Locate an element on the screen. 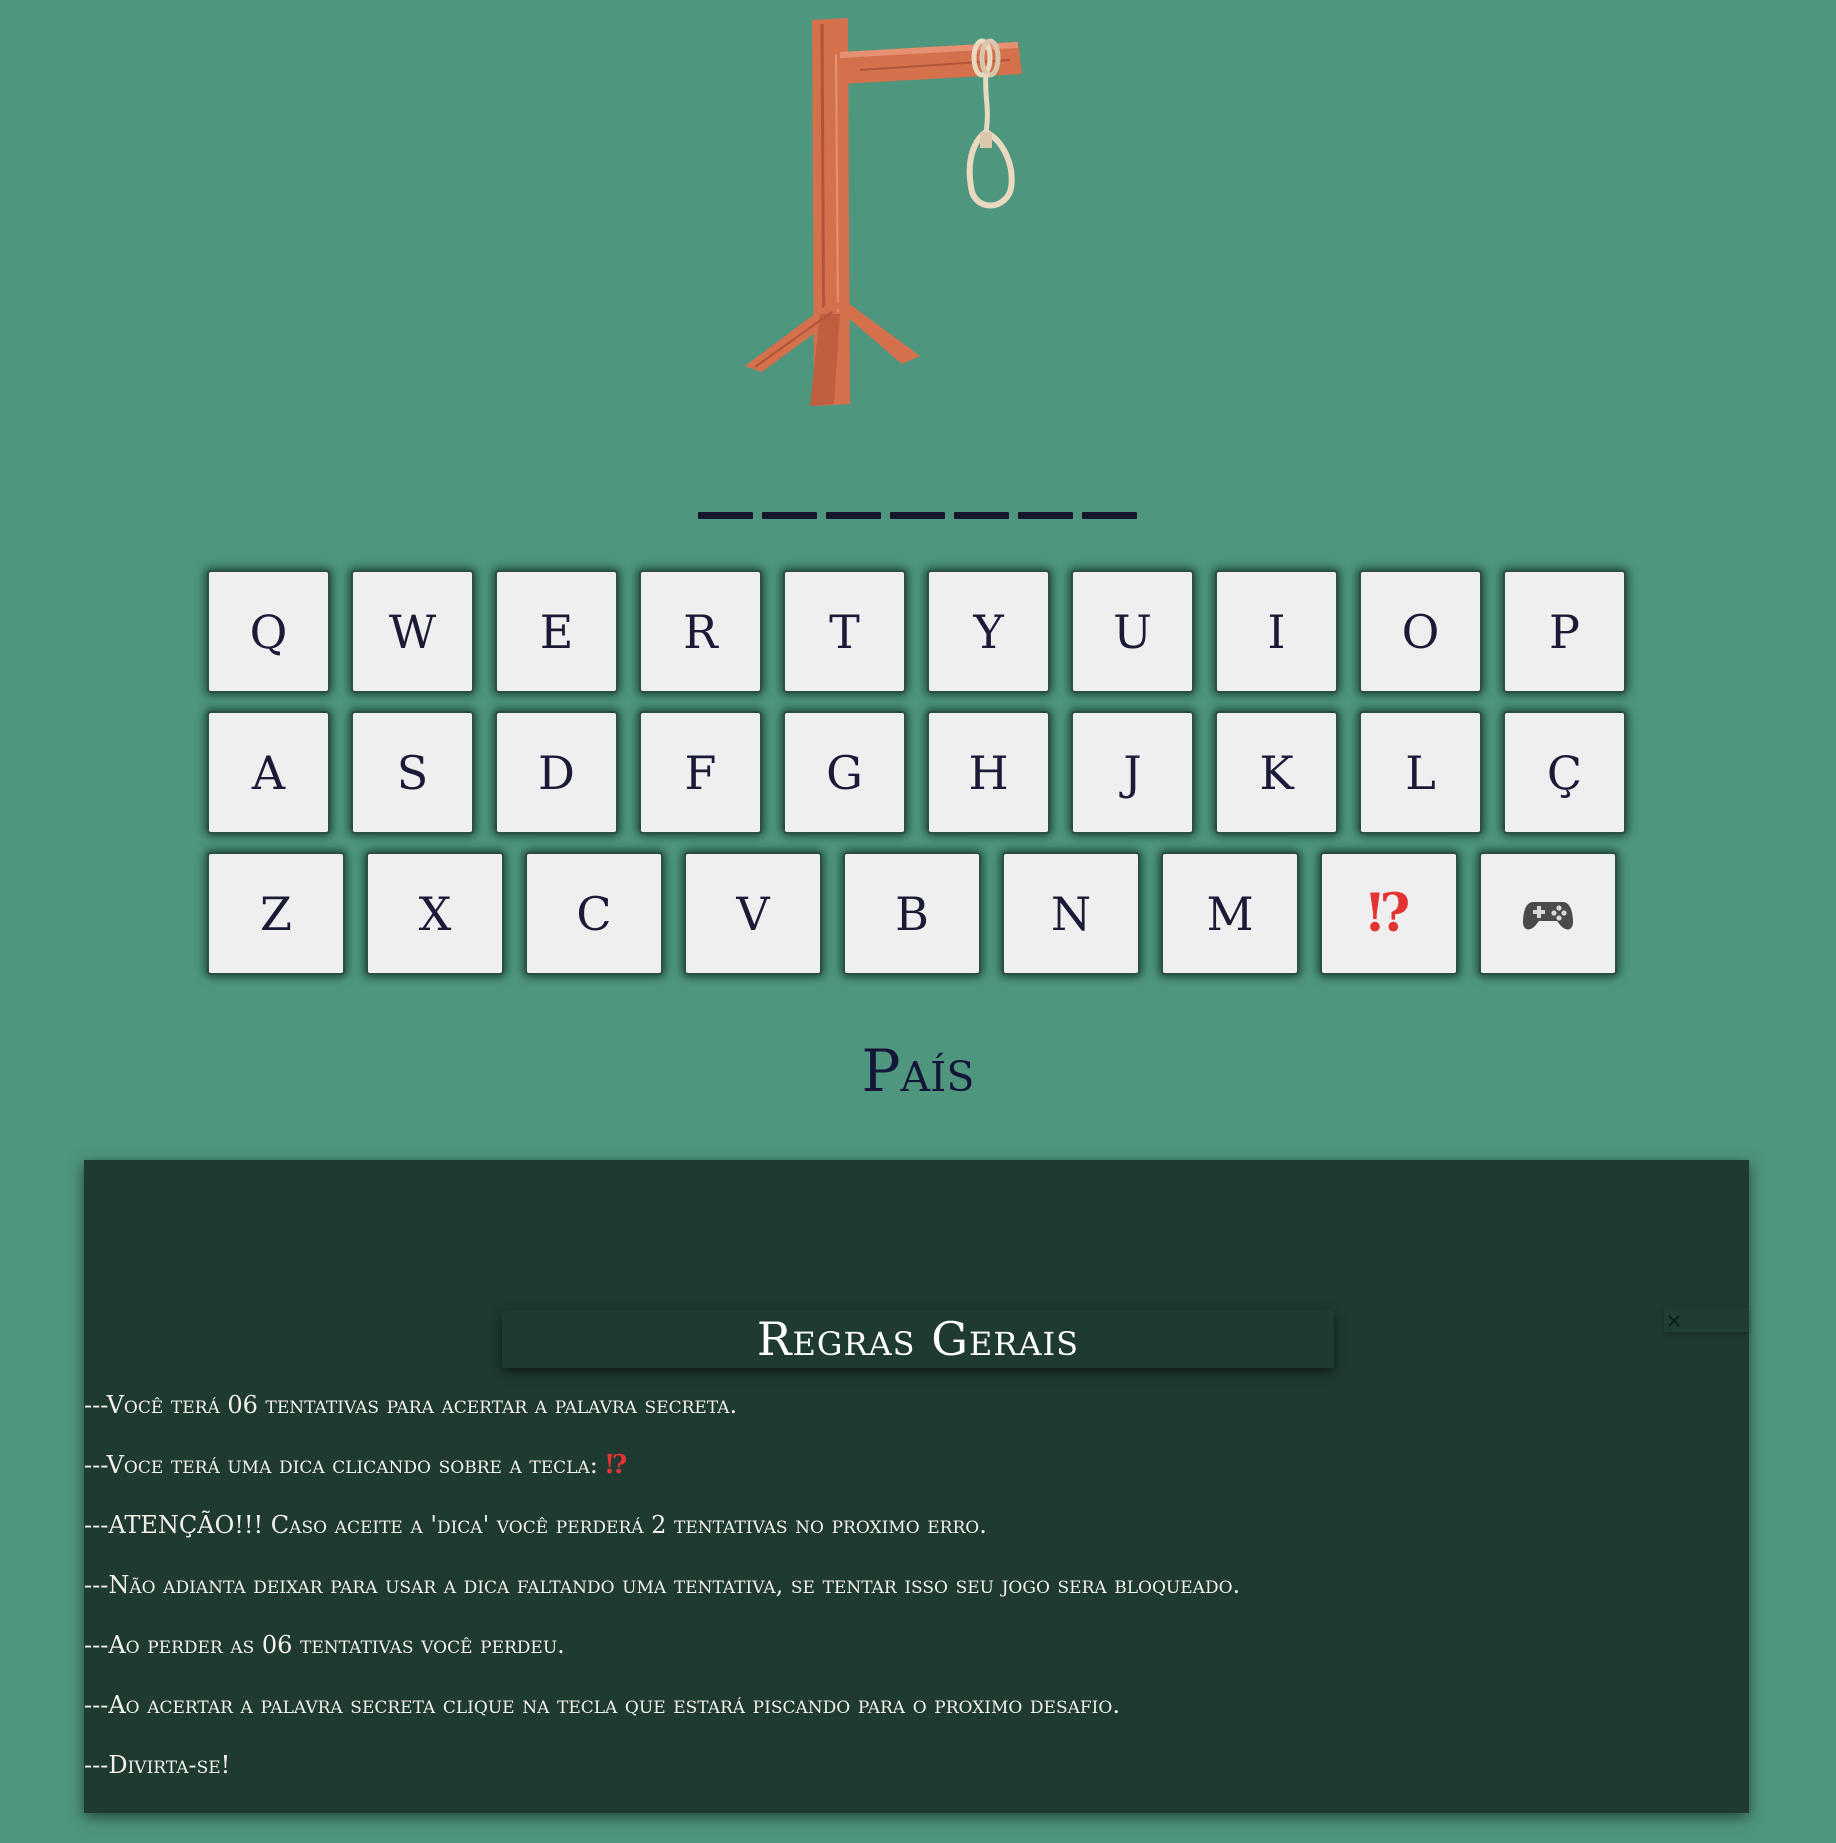 Image resolution: width=1836 pixels, height=1843 pixels. letter-key-q: Q is located at coordinates (268, 631).